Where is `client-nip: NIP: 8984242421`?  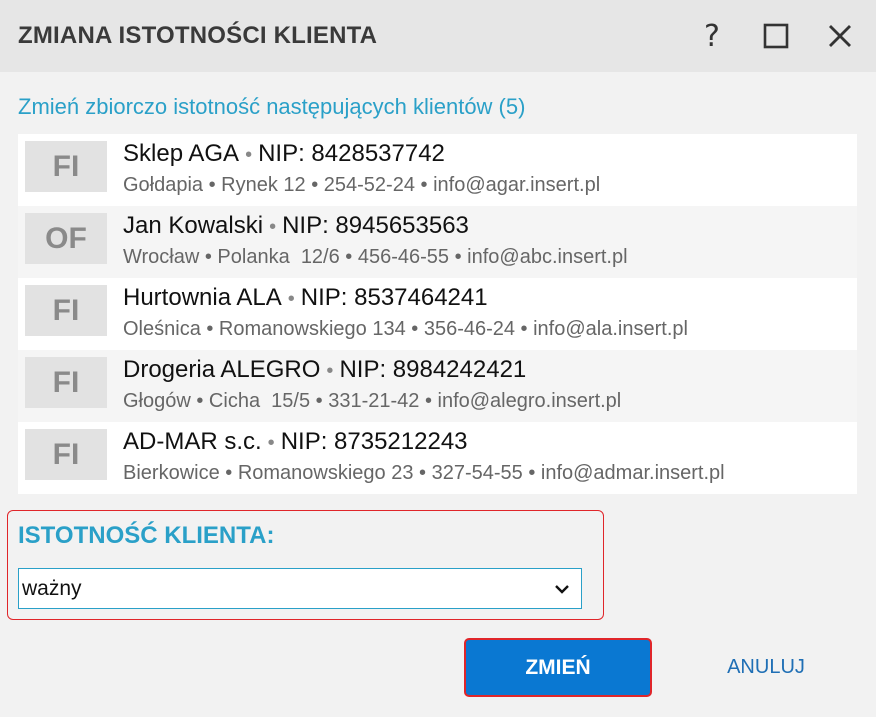
client-nip: NIP: 8984242421 is located at coordinates (433, 369).